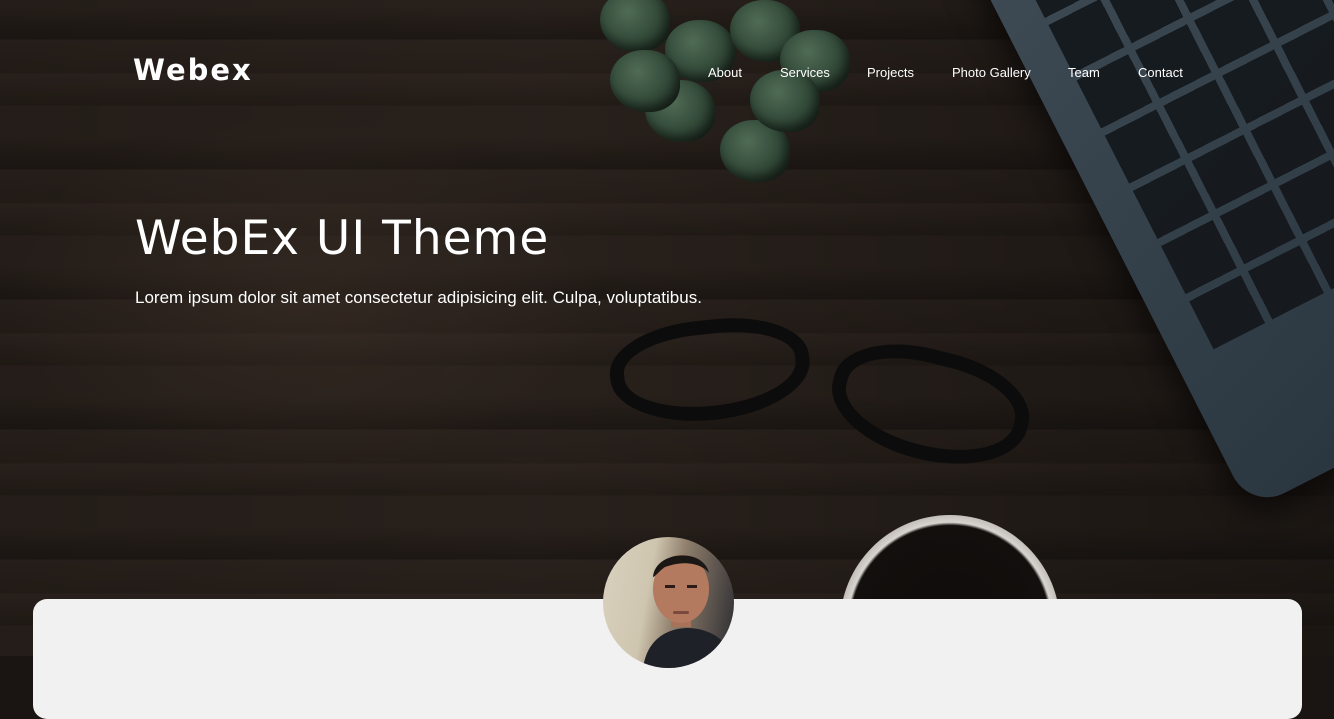 The width and height of the screenshot is (1334, 719). What do you see at coordinates (890, 72) in the screenshot?
I see `nav-projects: Projects` at bounding box center [890, 72].